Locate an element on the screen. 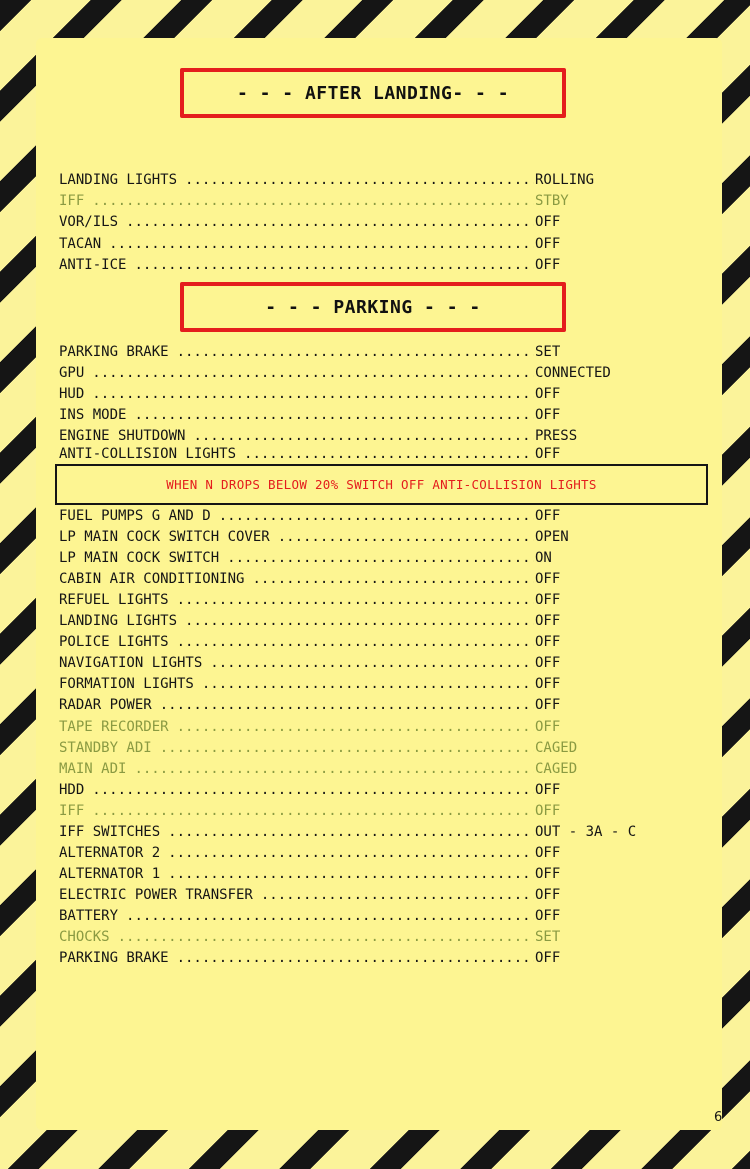 The height and width of the screenshot is (1169, 750). checklist-item-label: STANDBY ADI is located at coordinates (105, 747).